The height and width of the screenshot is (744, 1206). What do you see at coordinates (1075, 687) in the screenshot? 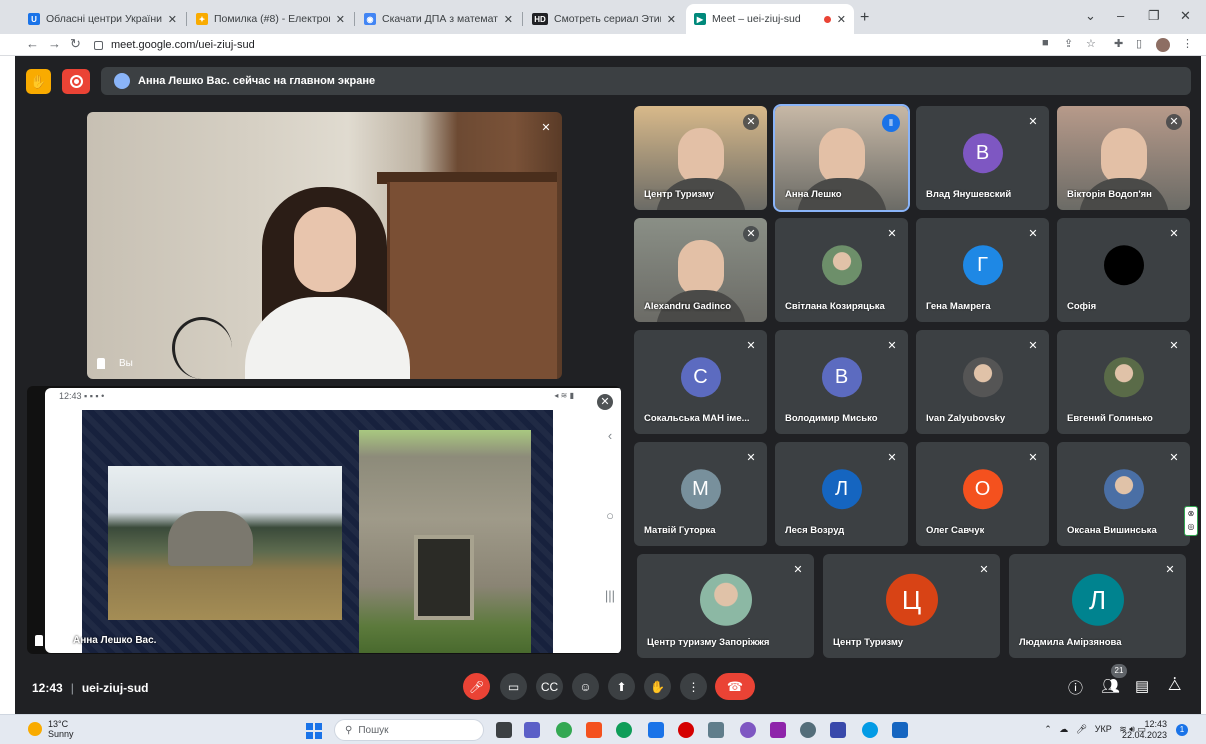
I see `meeting-details-icon: ⓘ` at bounding box center [1075, 687].